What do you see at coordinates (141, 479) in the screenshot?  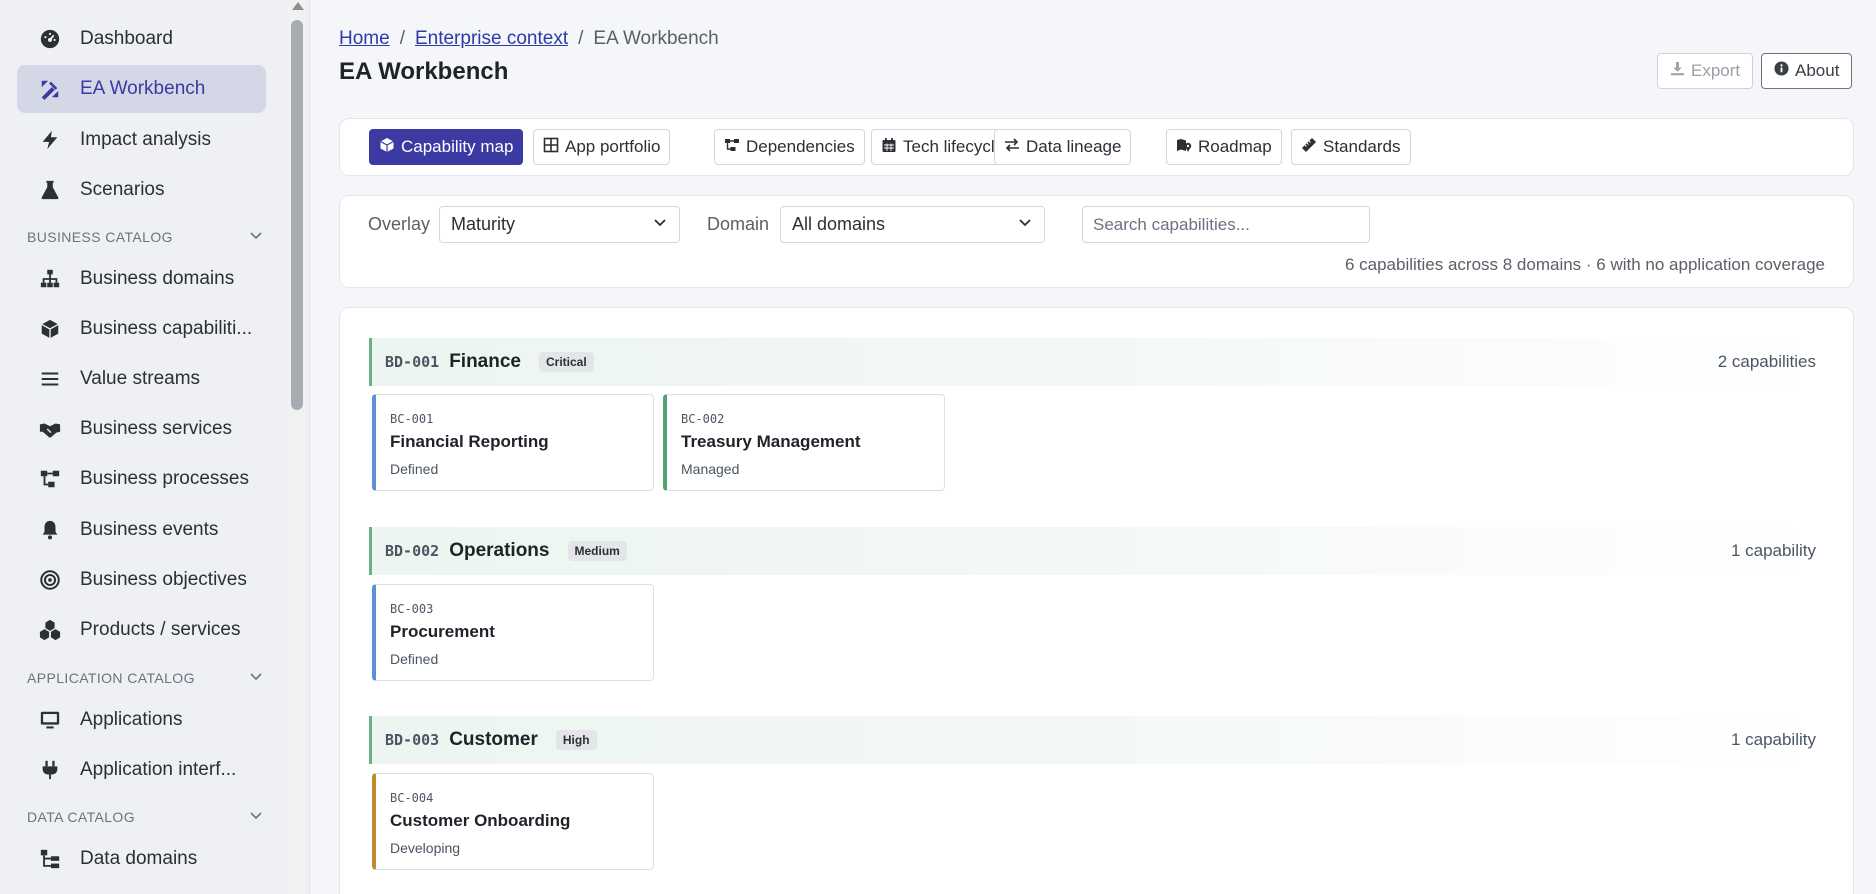 I see `sidebar-item-business-processes: Business processes` at bounding box center [141, 479].